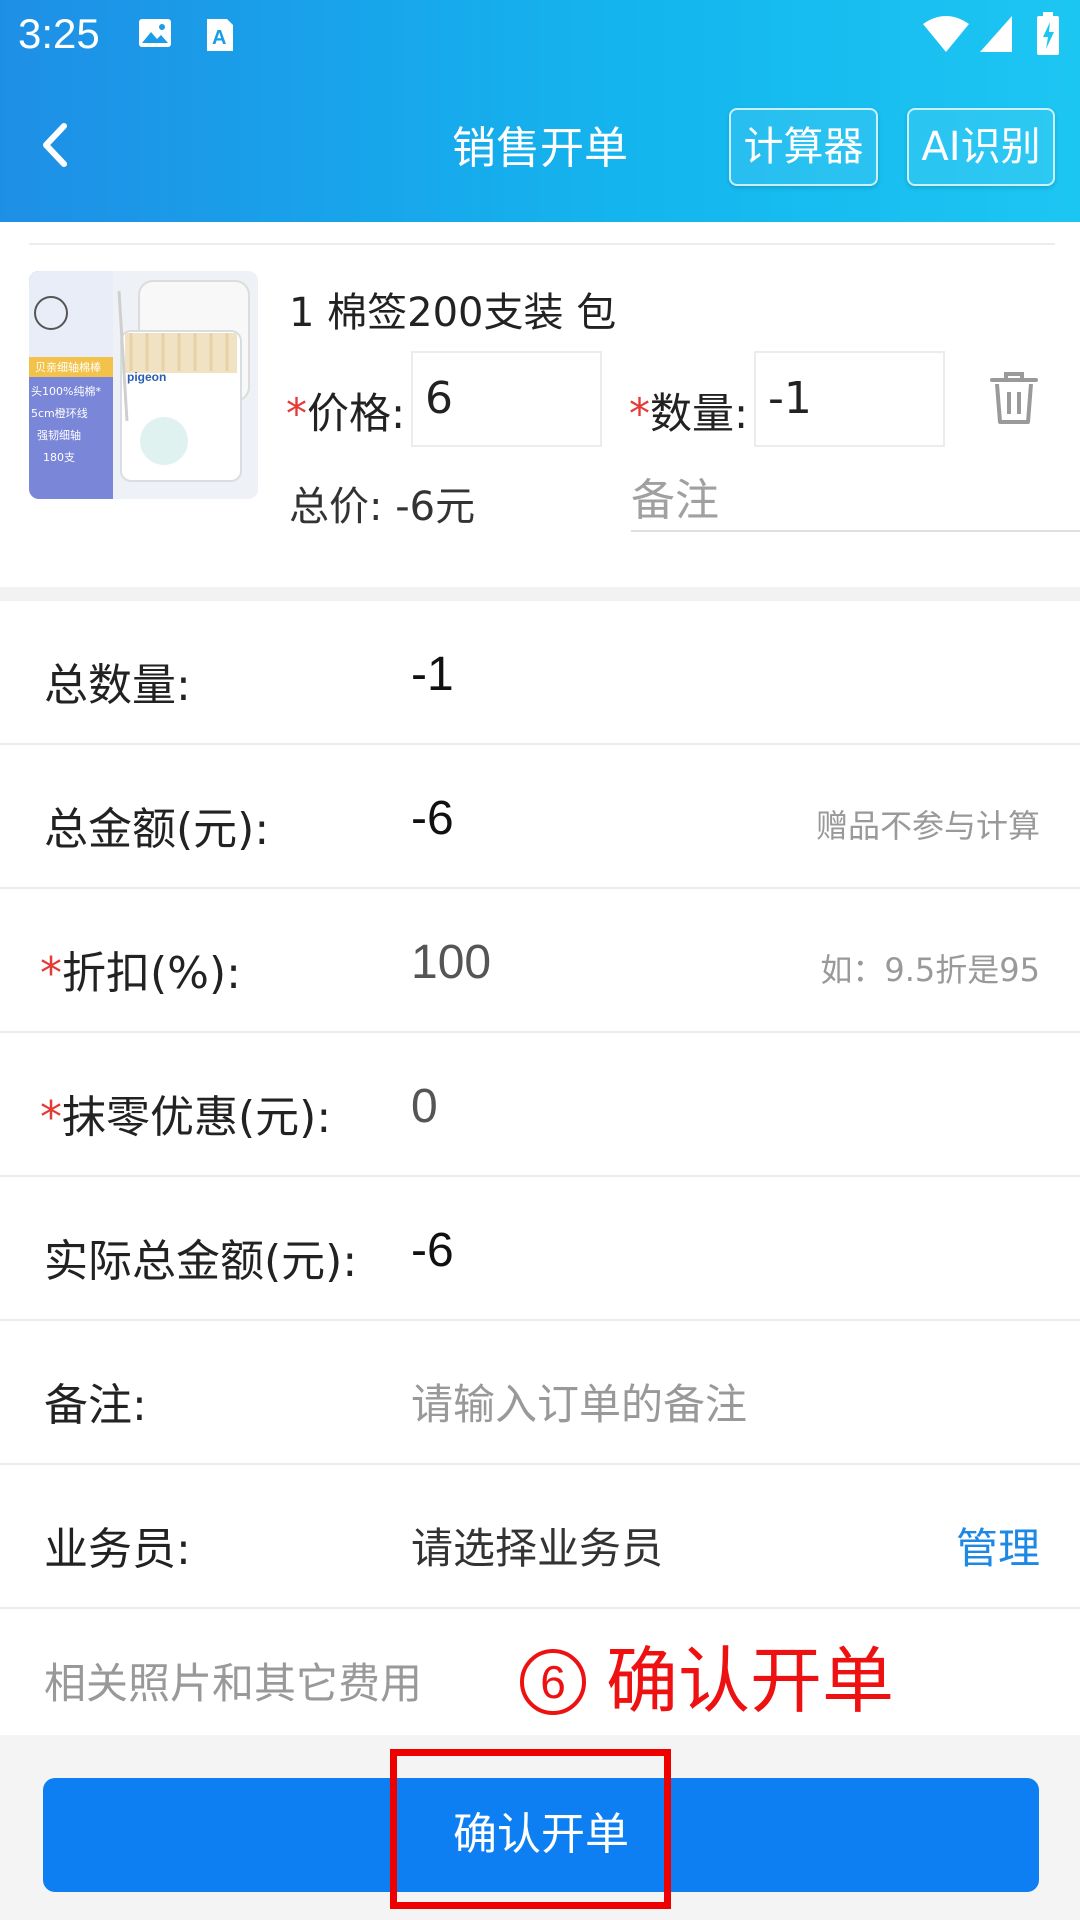 Image resolution: width=1080 pixels, height=1920 pixels. What do you see at coordinates (453, 313) in the screenshot?
I see `product-name: 1 棉签200支装 包` at bounding box center [453, 313].